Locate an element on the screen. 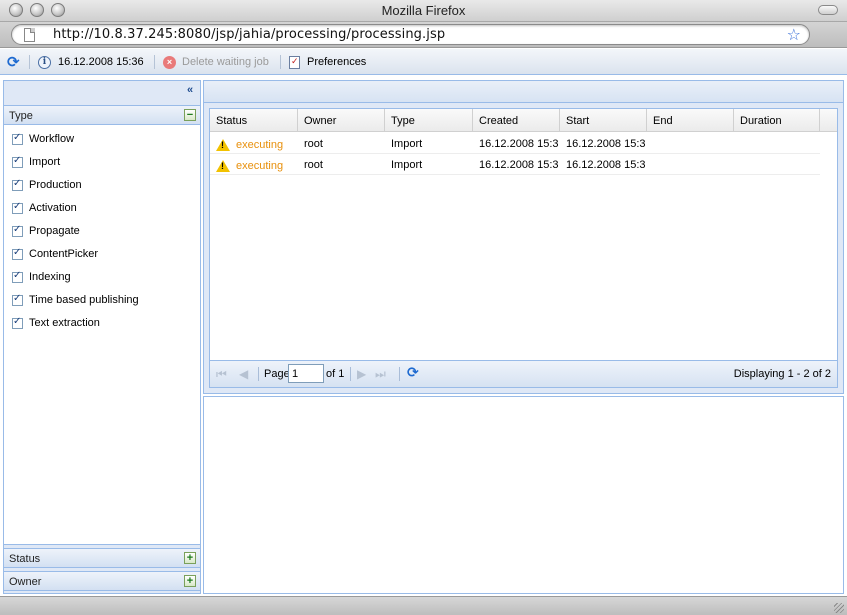 This screenshot has width=847, height=615. type-checkbox-contentpicker: ContentPicker is located at coordinates (55, 254).